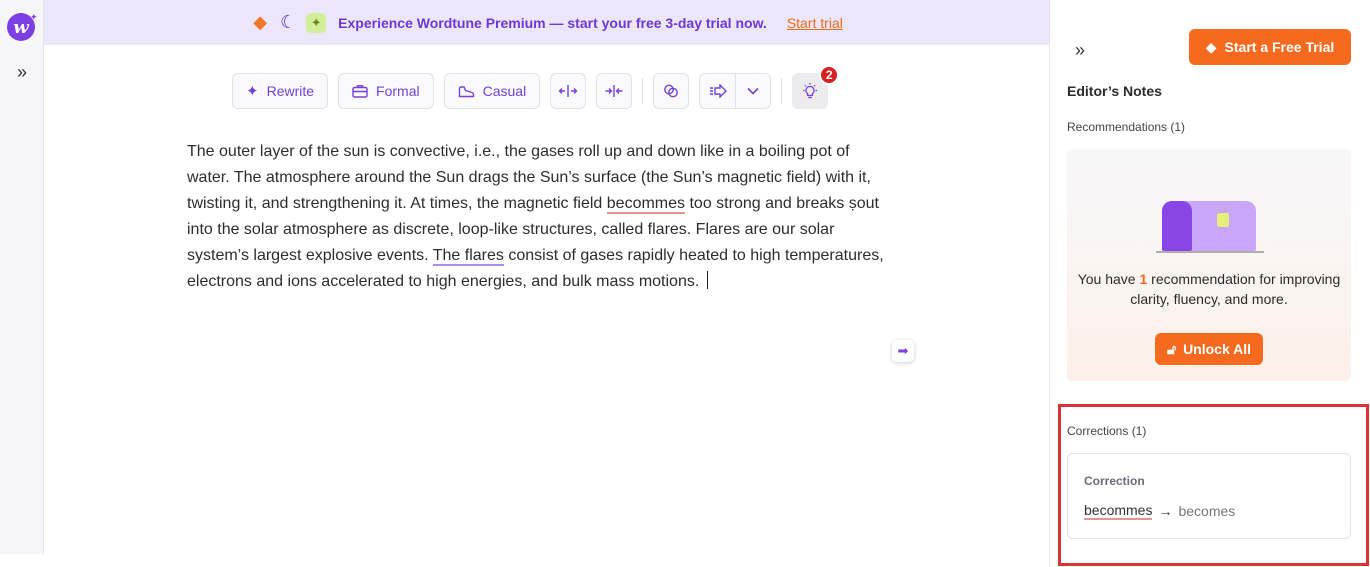 The width and height of the screenshot is (1370, 567). I want to click on shorten-icon, so click(614, 91).